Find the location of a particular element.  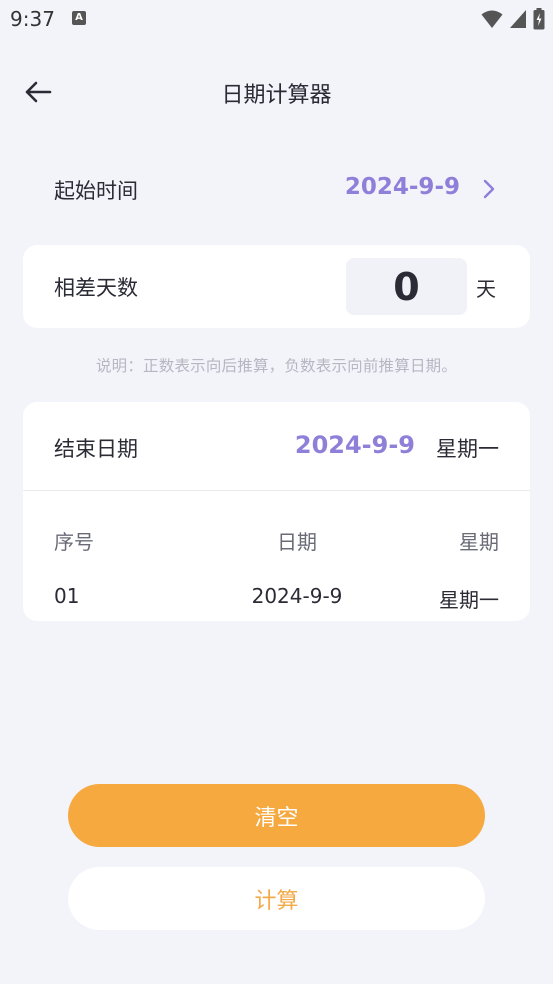

notification-icon: A is located at coordinates (79, 18).